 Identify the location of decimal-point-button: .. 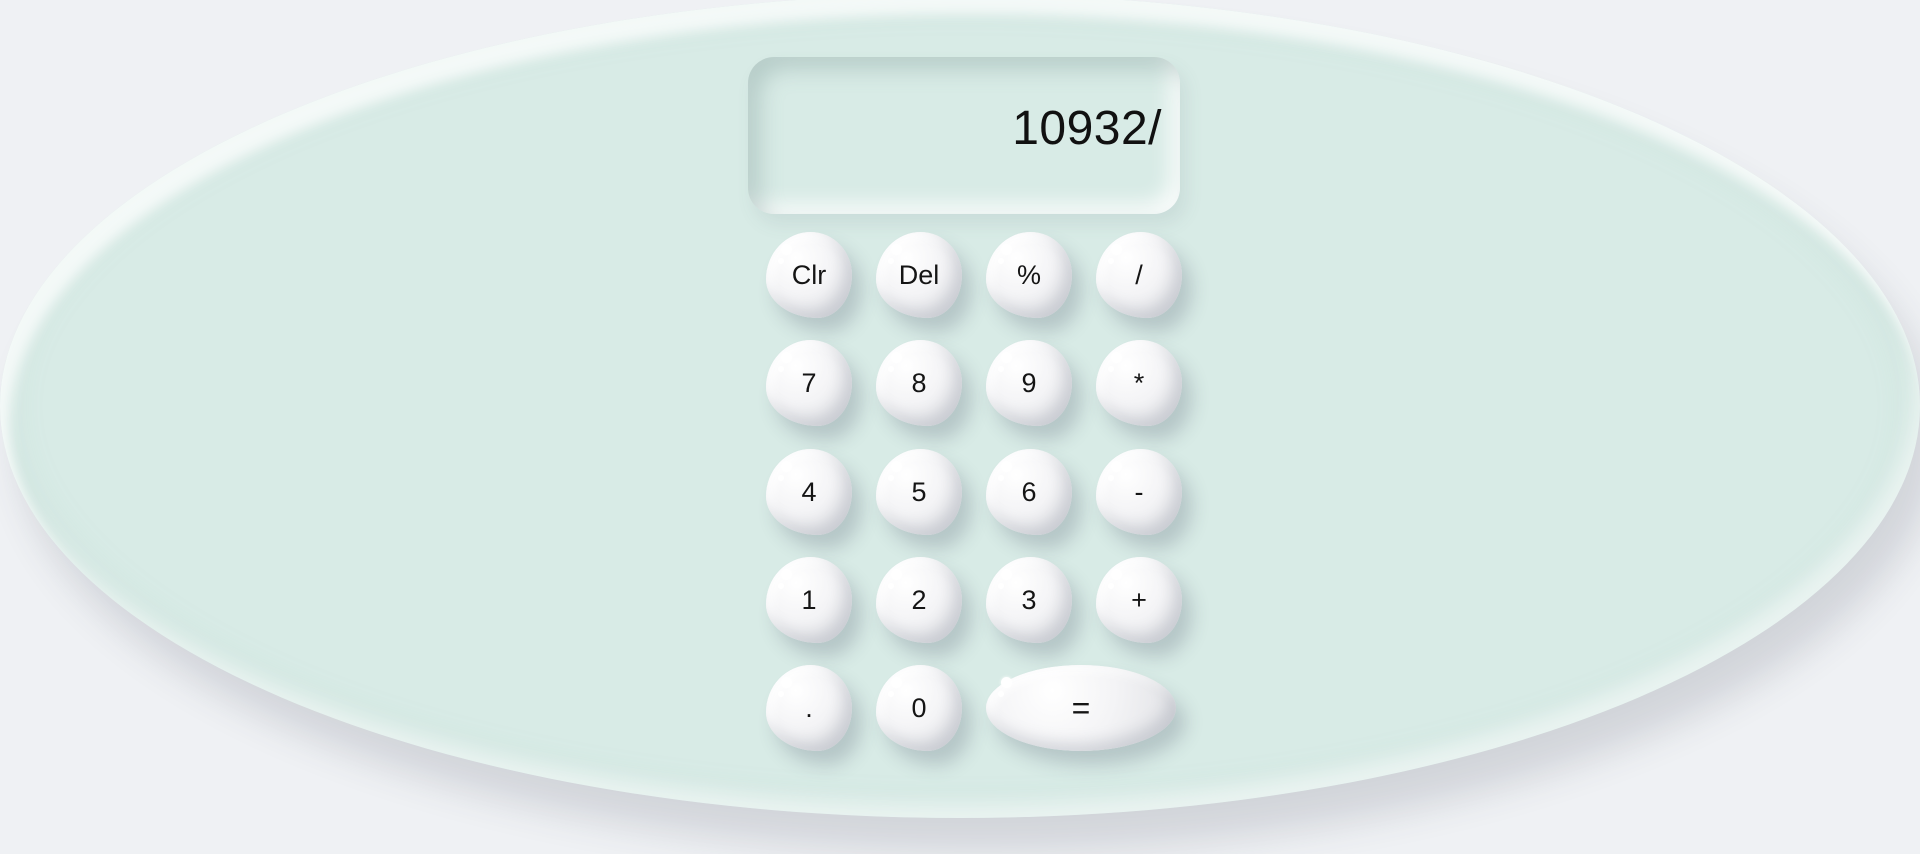
(809, 708).